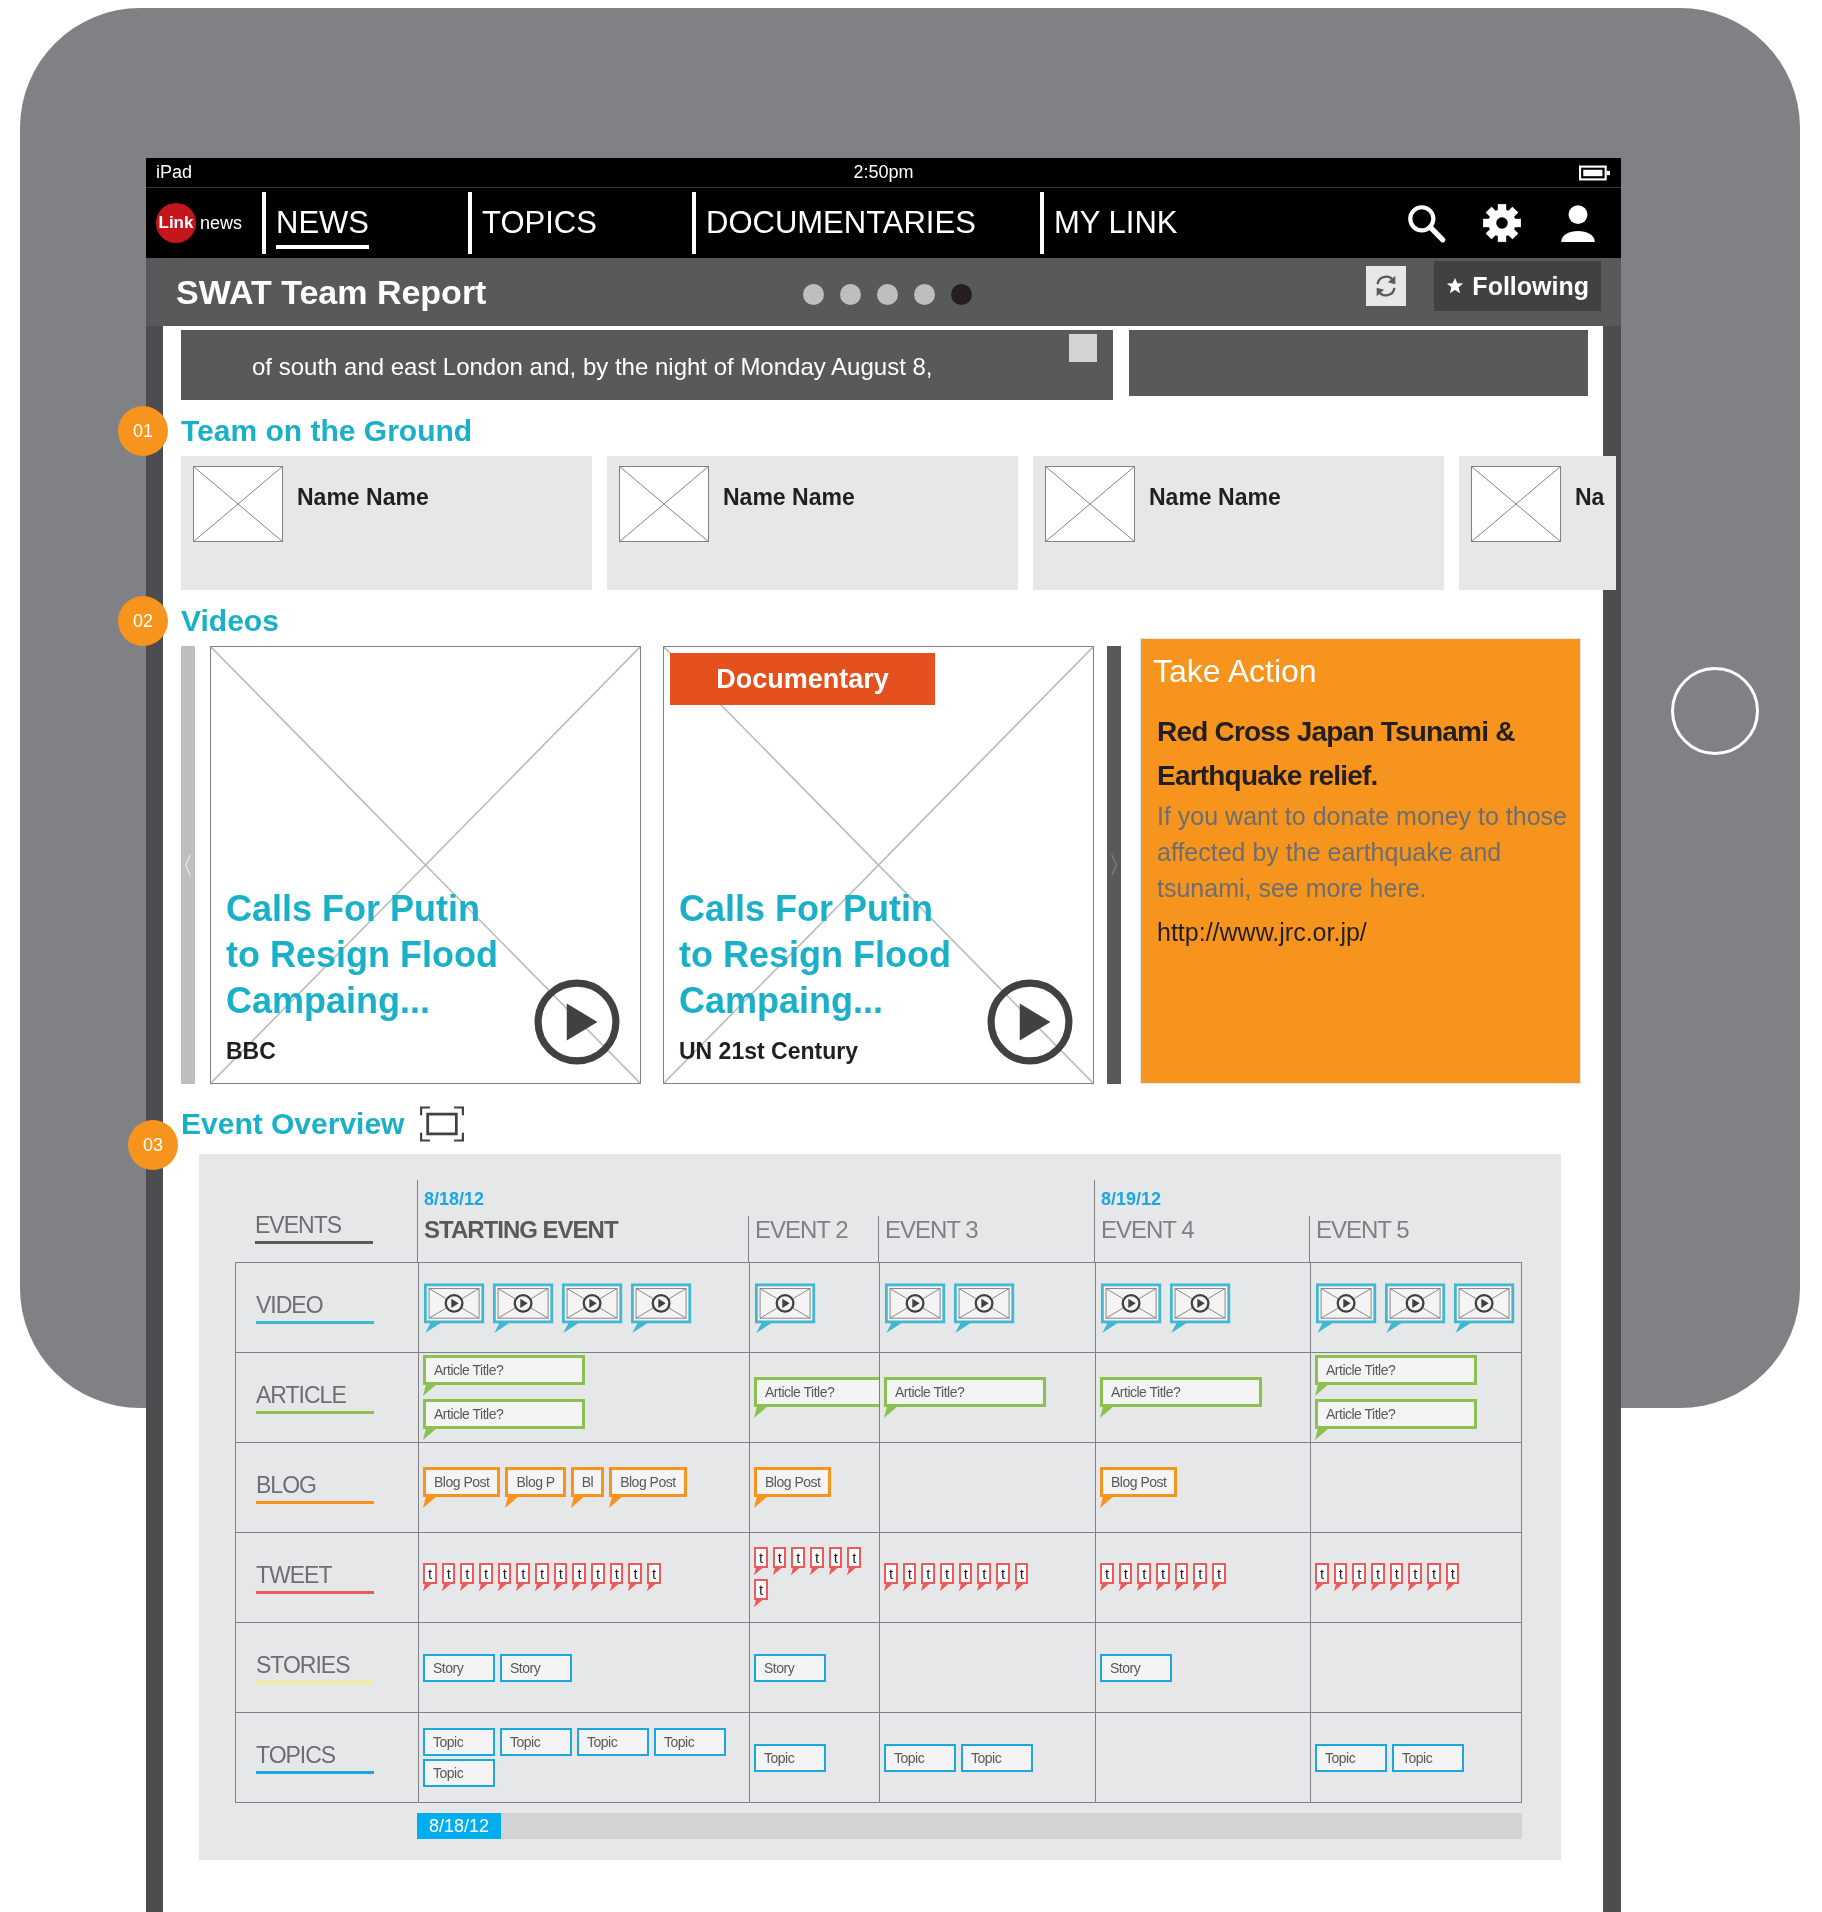 The height and width of the screenshot is (1912, 1822). Describe the element at coordinates (647, 365) in the screenshot. I see `story-card: of south and east London and, by the night of Monday August 8,` at that location.